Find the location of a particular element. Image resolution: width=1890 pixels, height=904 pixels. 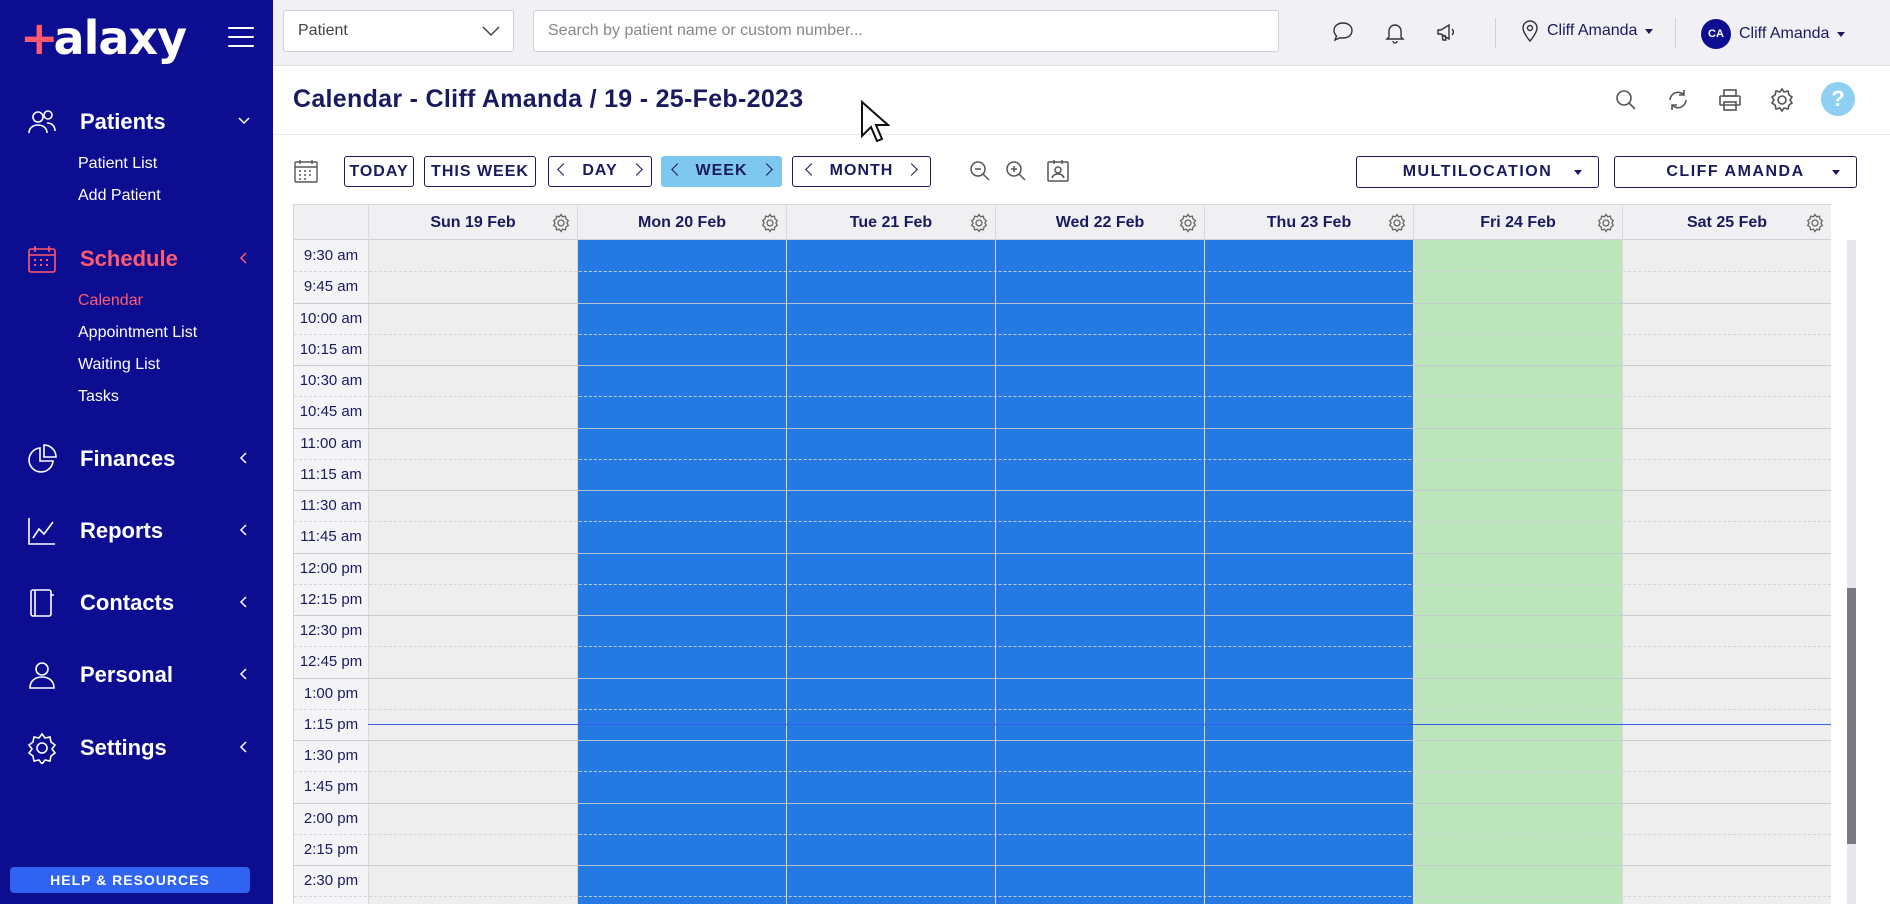

nav-personal: Personal is located at coordinates (136, 675).